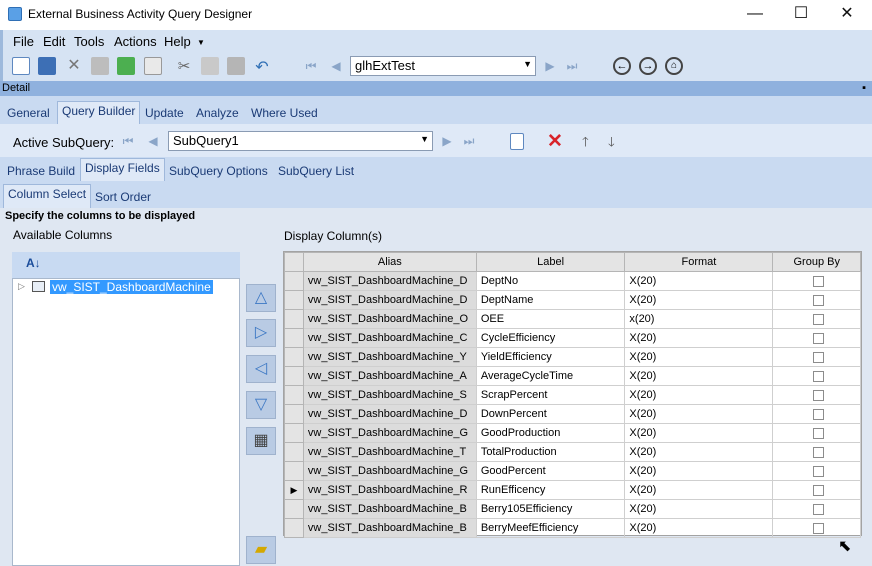 The height and width of the screenshot is (566, 872). I want to click on label-cell: YieldEfficiency, so click(550, 357).